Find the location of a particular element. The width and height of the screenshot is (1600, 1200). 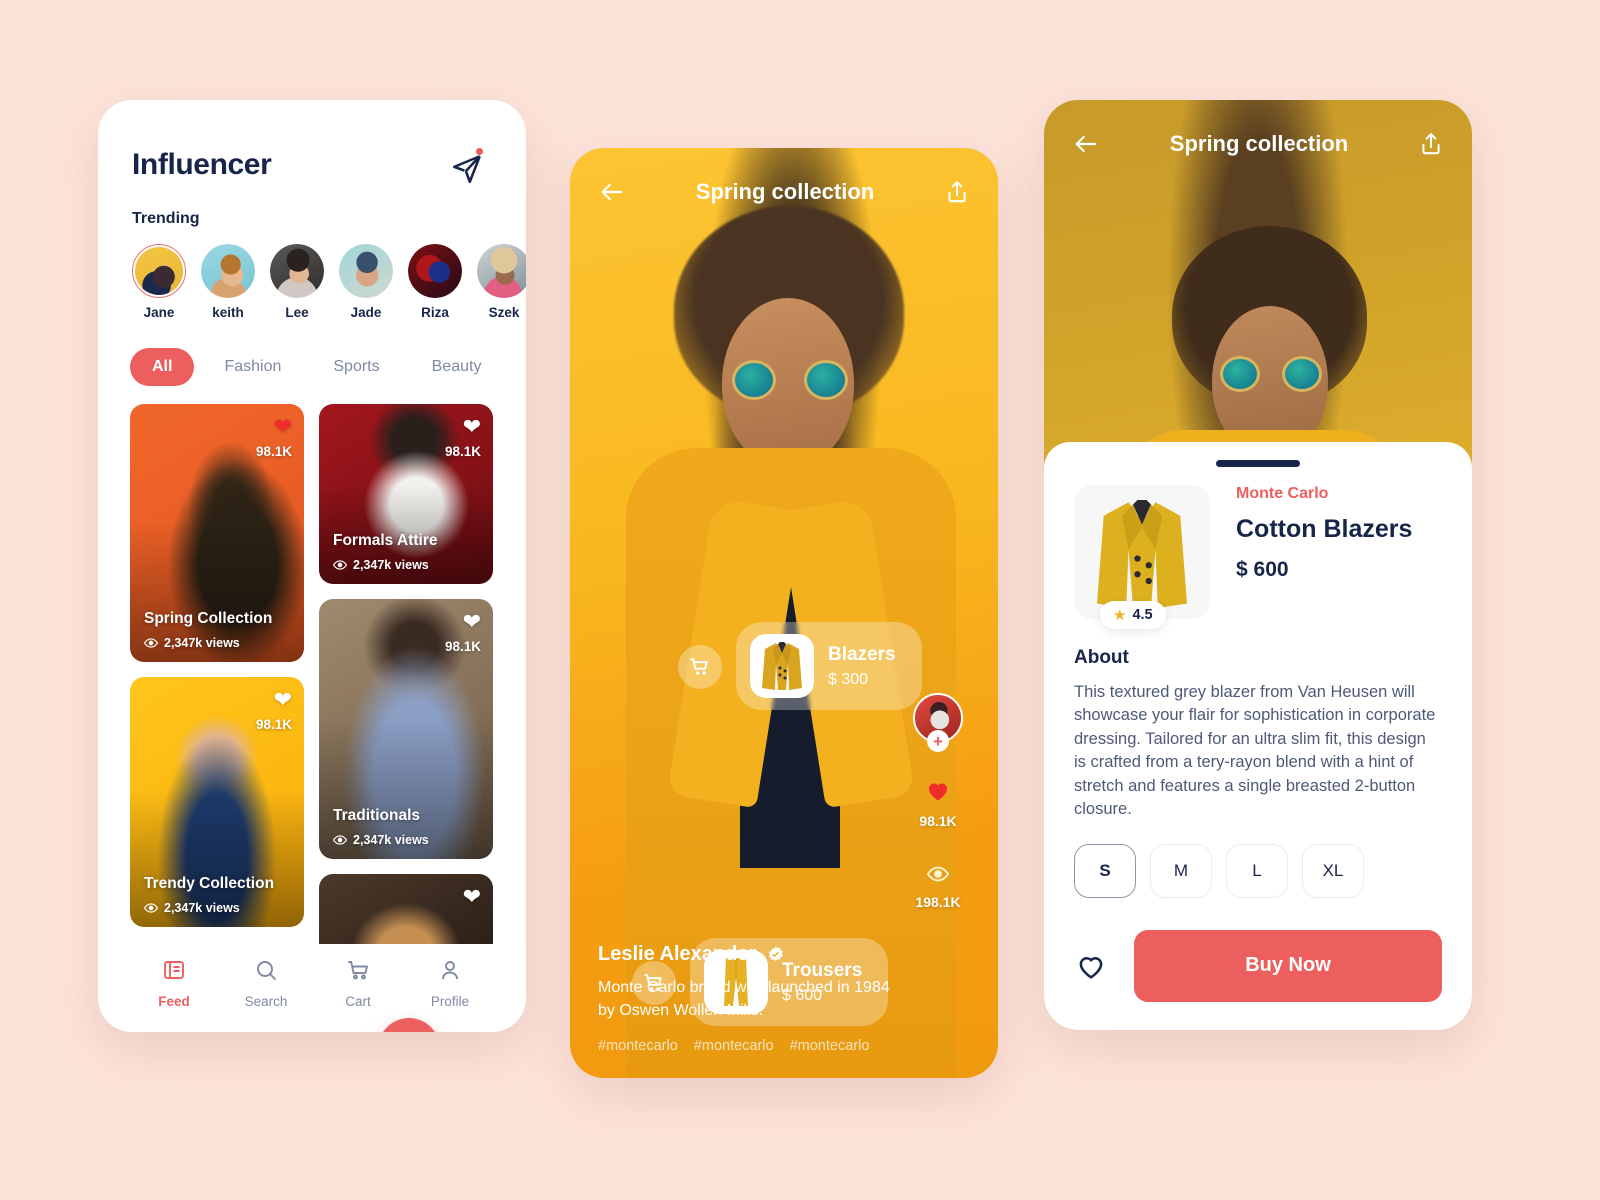

filter-tab-sports: Sports is located at coordinates (356, 367).